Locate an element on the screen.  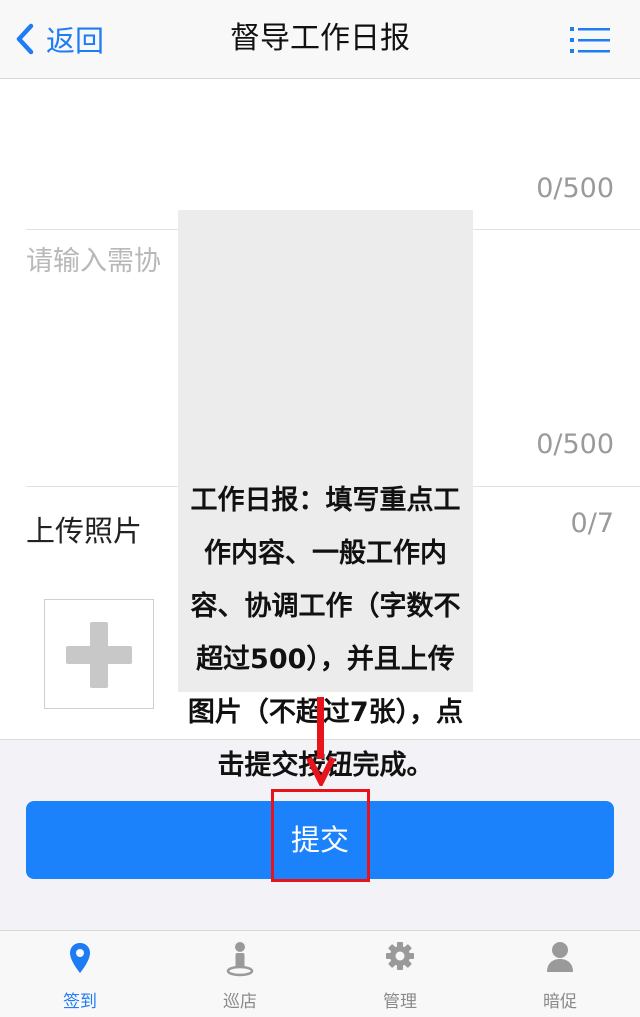
page-title: 督导工作日报 is located at coordinates (320, 38).